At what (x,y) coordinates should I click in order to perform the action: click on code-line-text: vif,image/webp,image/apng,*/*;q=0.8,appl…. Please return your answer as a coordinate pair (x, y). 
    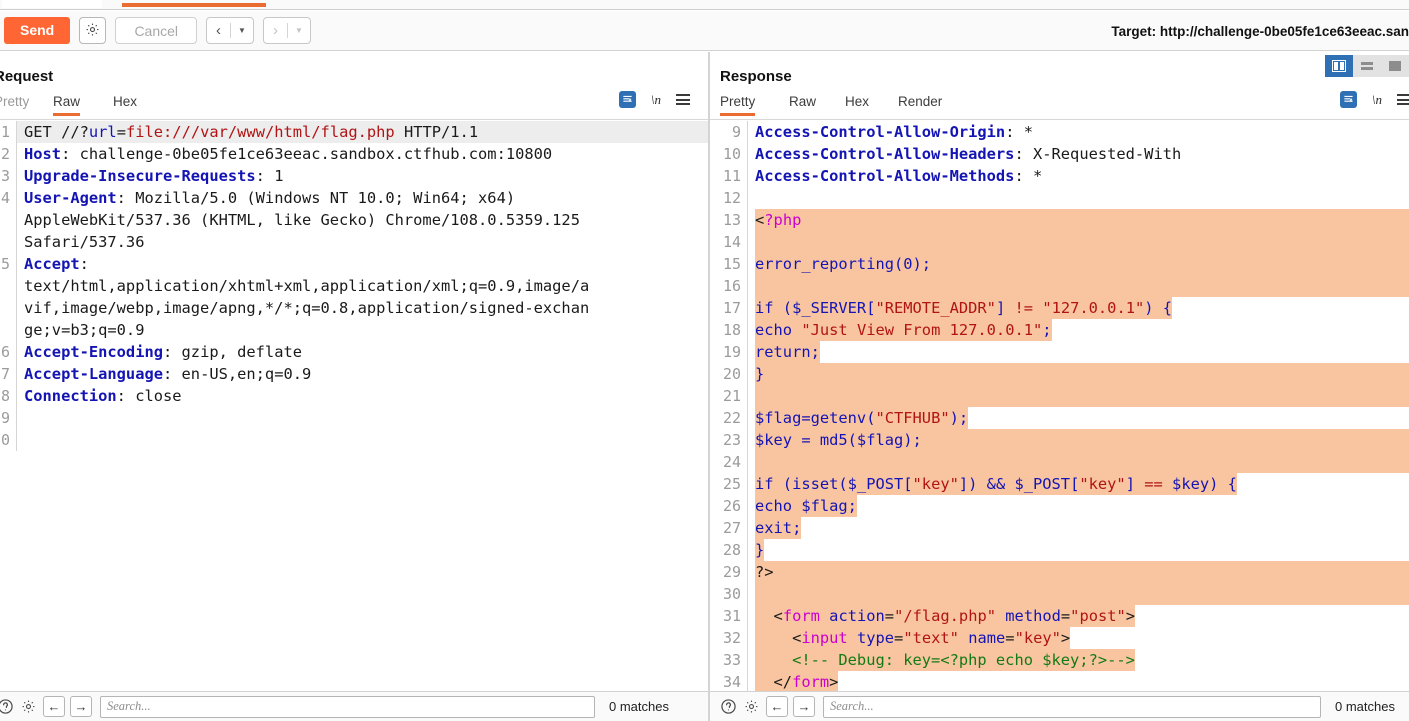
    Looking at the image, I should click on (362, 308).